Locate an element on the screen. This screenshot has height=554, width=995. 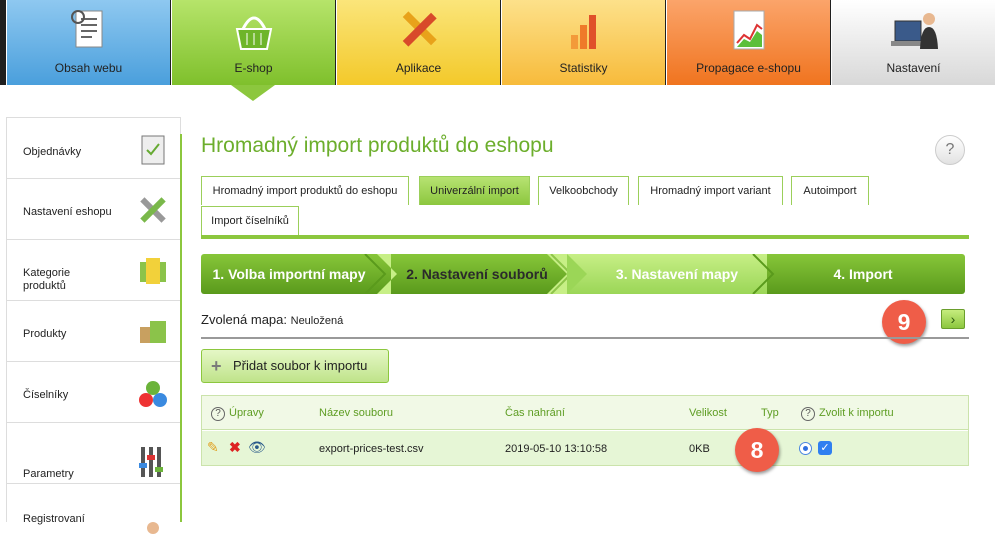
tab-univerzalni-import: Univerzální import is located at coordinates (474, 190).